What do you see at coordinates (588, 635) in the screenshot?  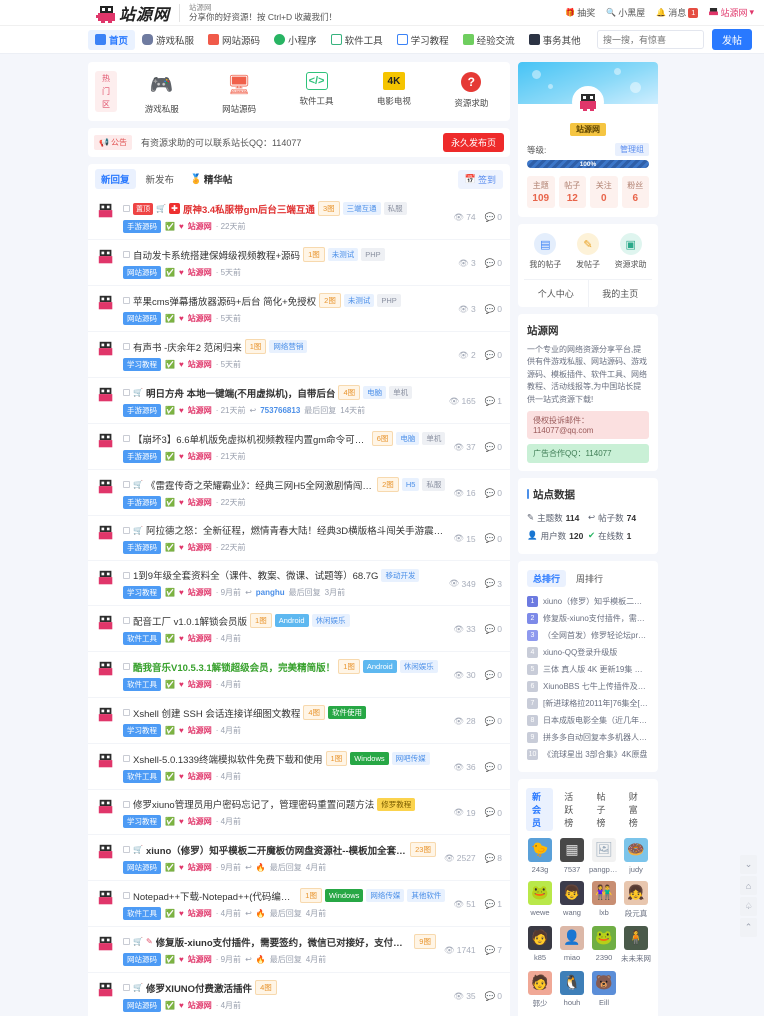 I see `list-item: 3 （全网首发）修罗轻论坛programs` at bounding box center [588, 635].